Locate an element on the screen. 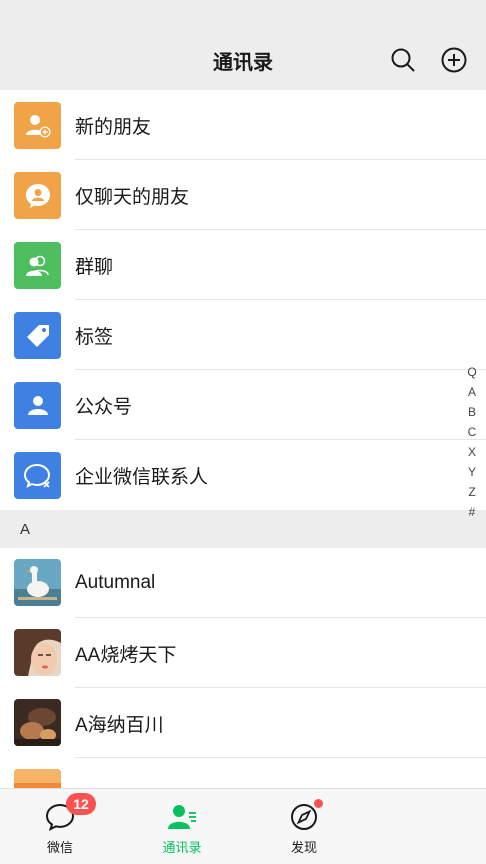 The height and width of the screenshot is (864, 486). index-letter: X is located at coordinates (472, 452).